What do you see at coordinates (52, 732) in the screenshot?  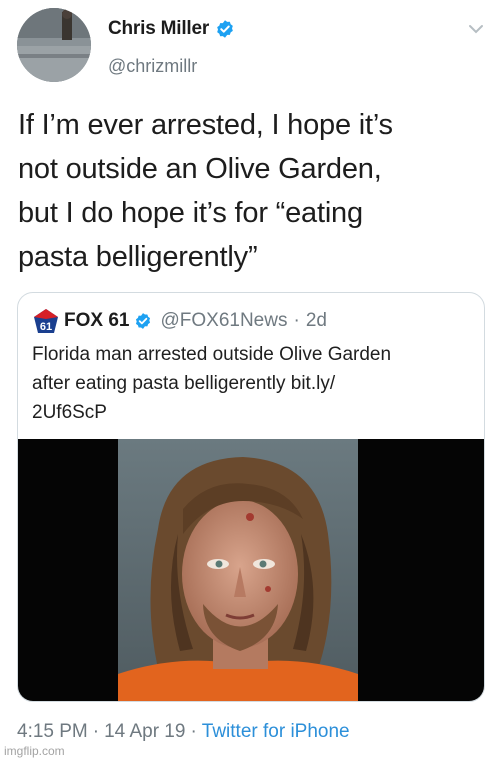 I see `tweet-time: 4:15 PM` at bounding box center [52, 732].